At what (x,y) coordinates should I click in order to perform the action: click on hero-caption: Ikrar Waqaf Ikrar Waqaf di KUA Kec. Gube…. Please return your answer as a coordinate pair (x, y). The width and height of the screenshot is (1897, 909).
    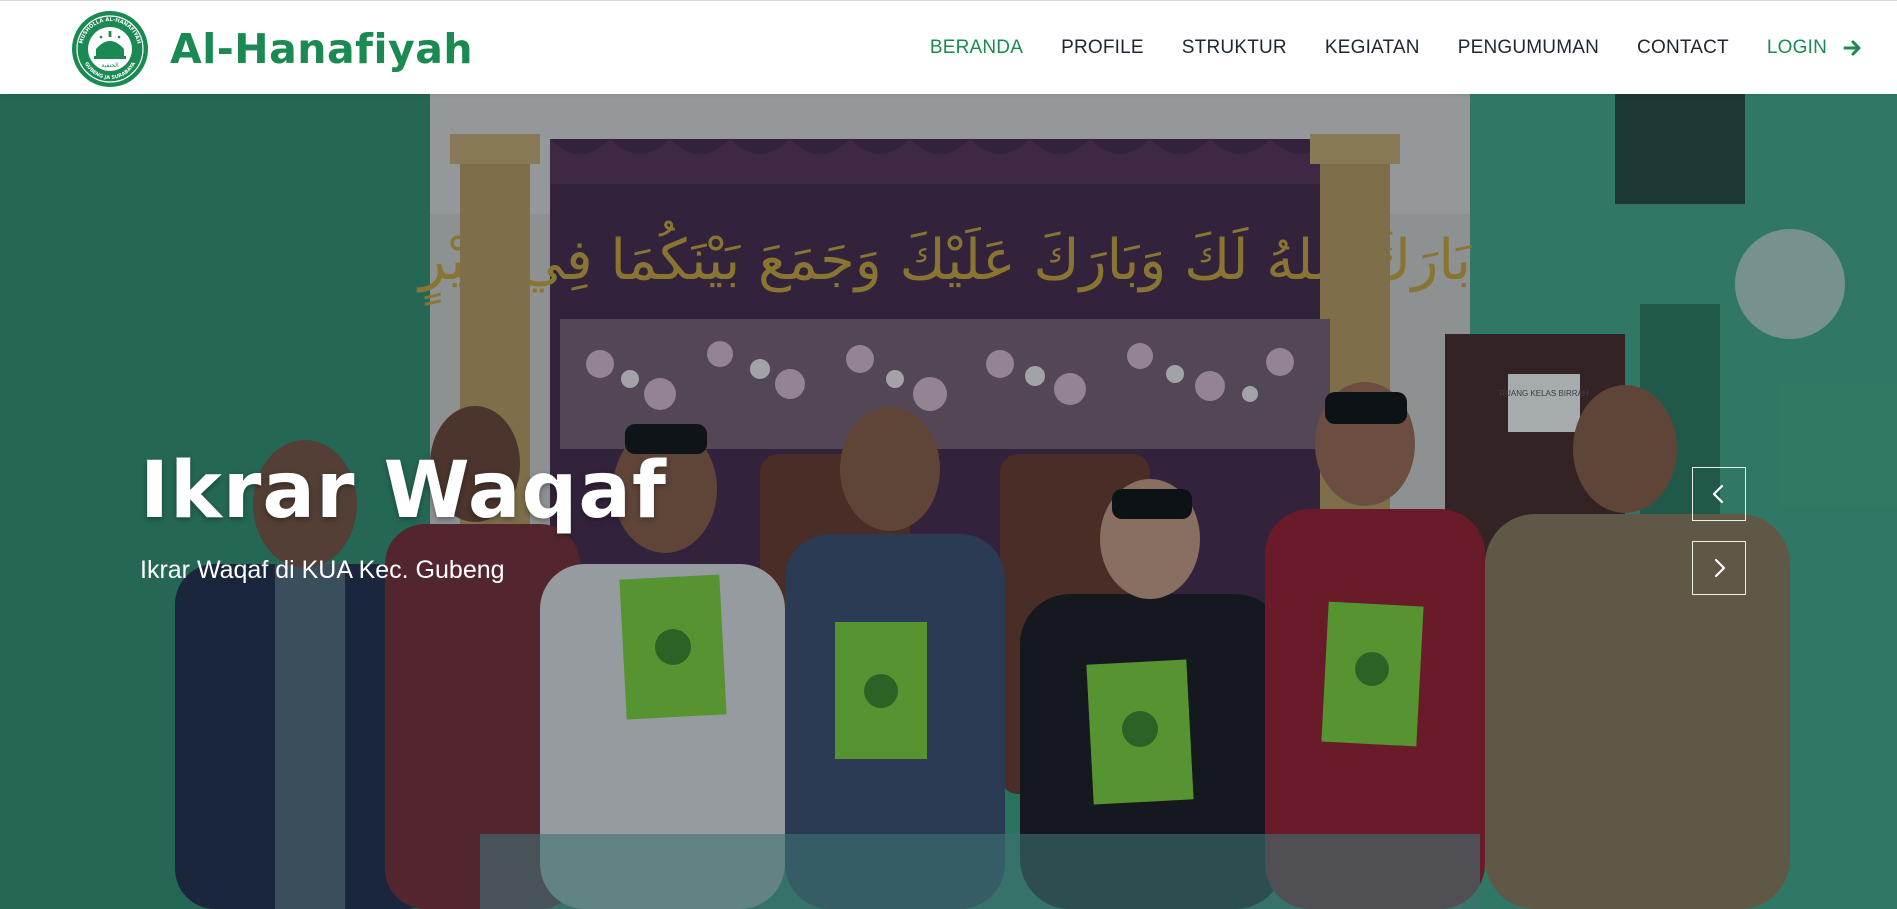
    Looking at the image, I should click on (403, 515).